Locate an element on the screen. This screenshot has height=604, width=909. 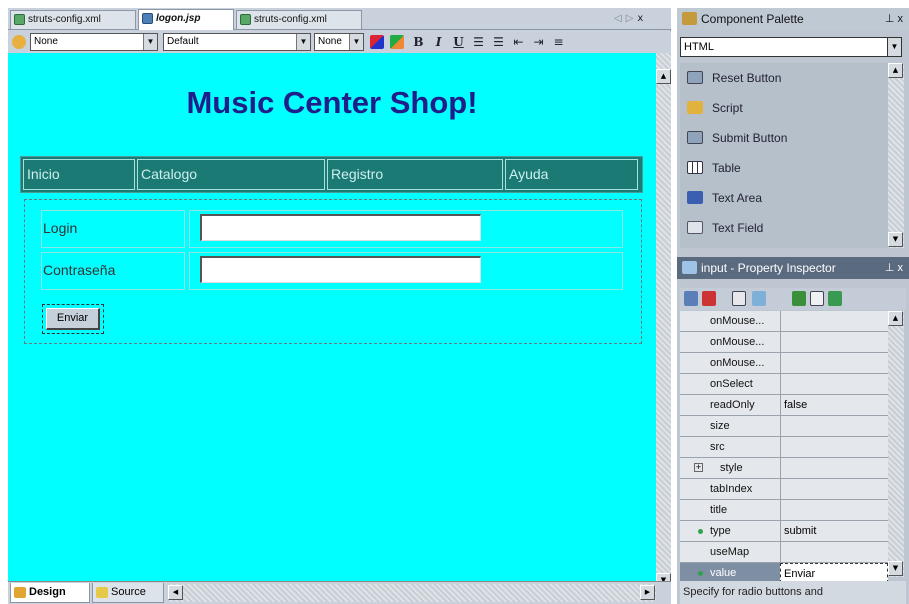
palette-item-table: Table is located at coordinates (784, 168).